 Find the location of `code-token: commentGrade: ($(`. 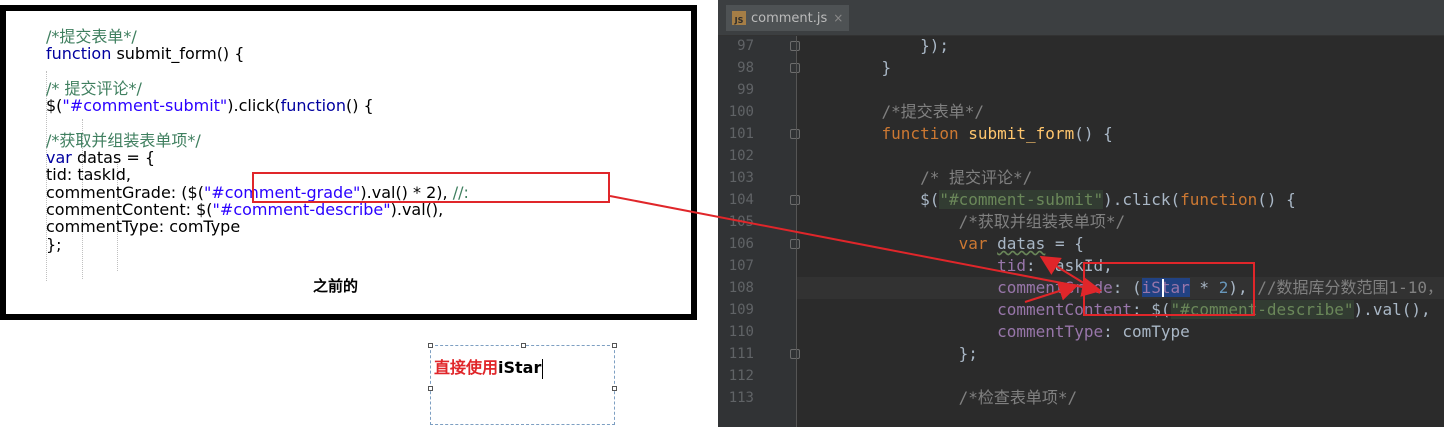

code-token: commentGrade: ($( is located at coordinates (125, 192).